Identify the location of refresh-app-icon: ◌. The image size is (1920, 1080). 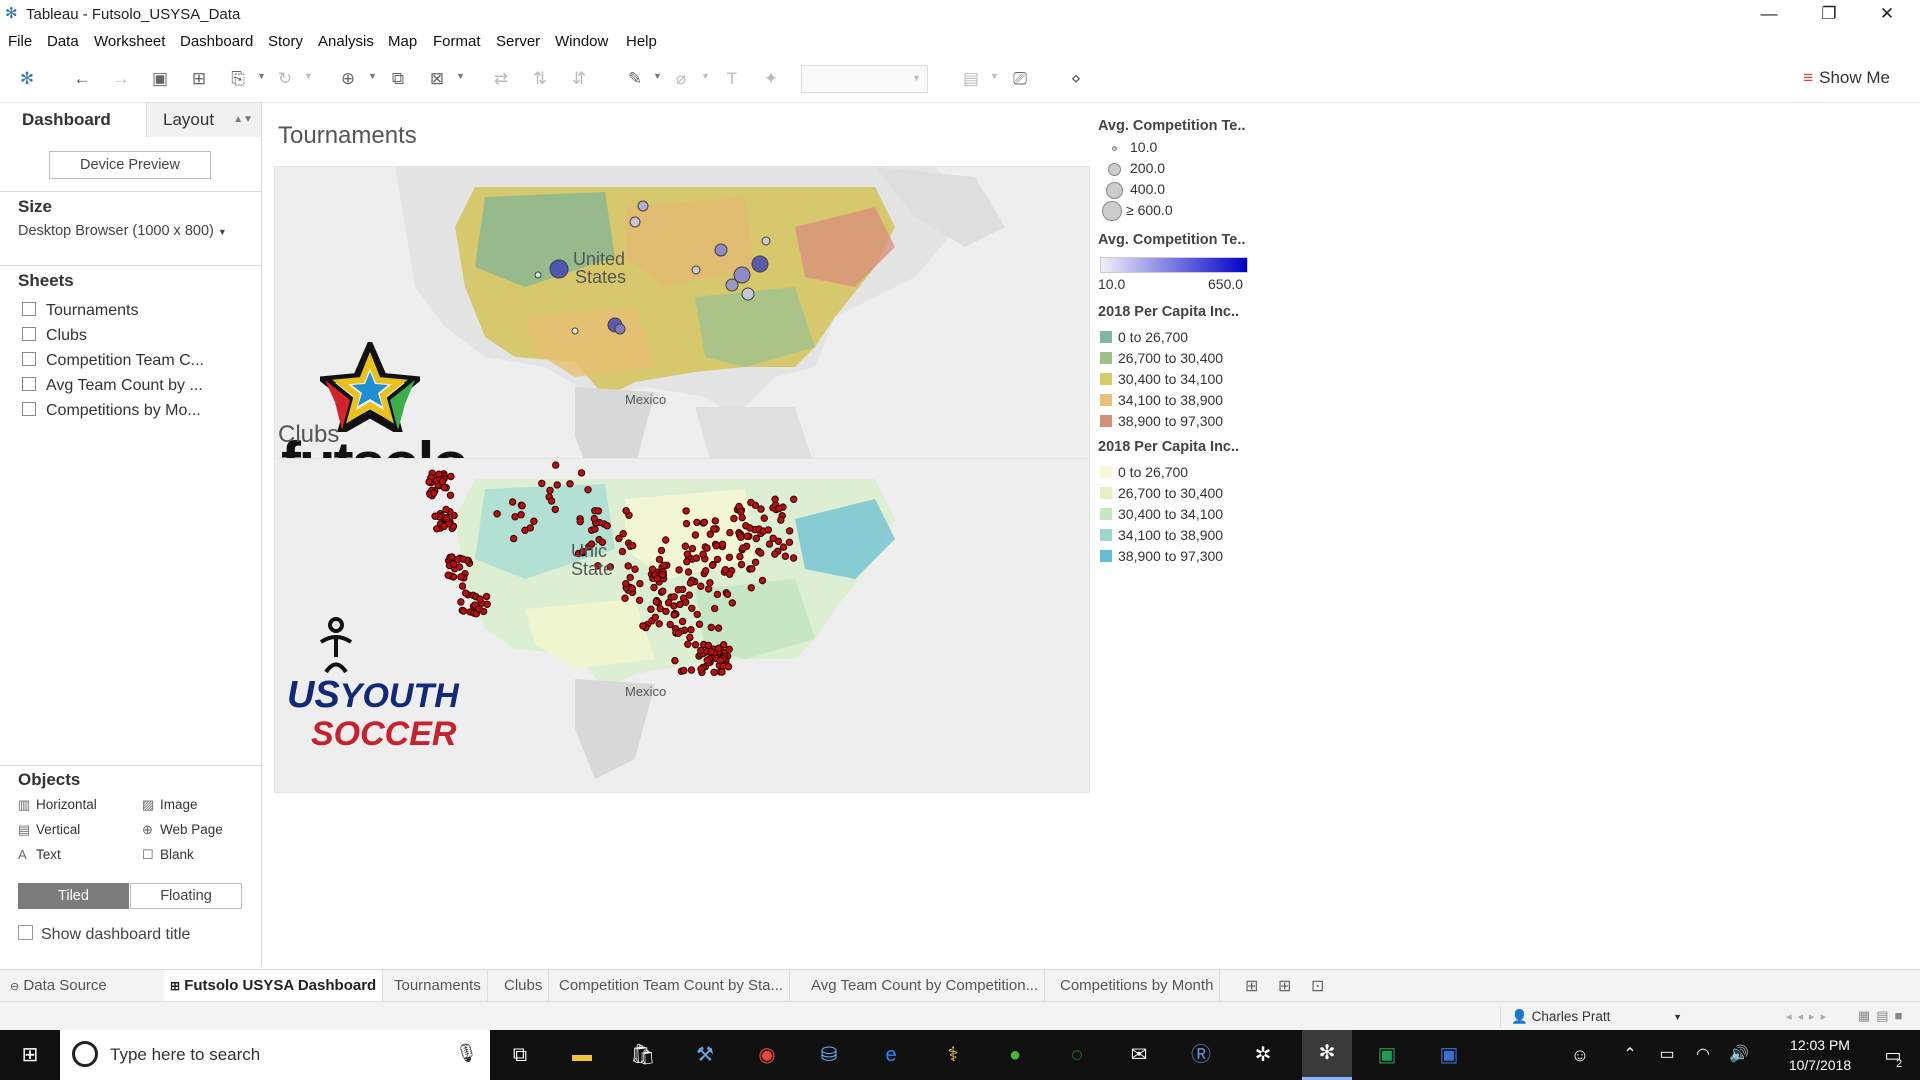
(1077, 1055).